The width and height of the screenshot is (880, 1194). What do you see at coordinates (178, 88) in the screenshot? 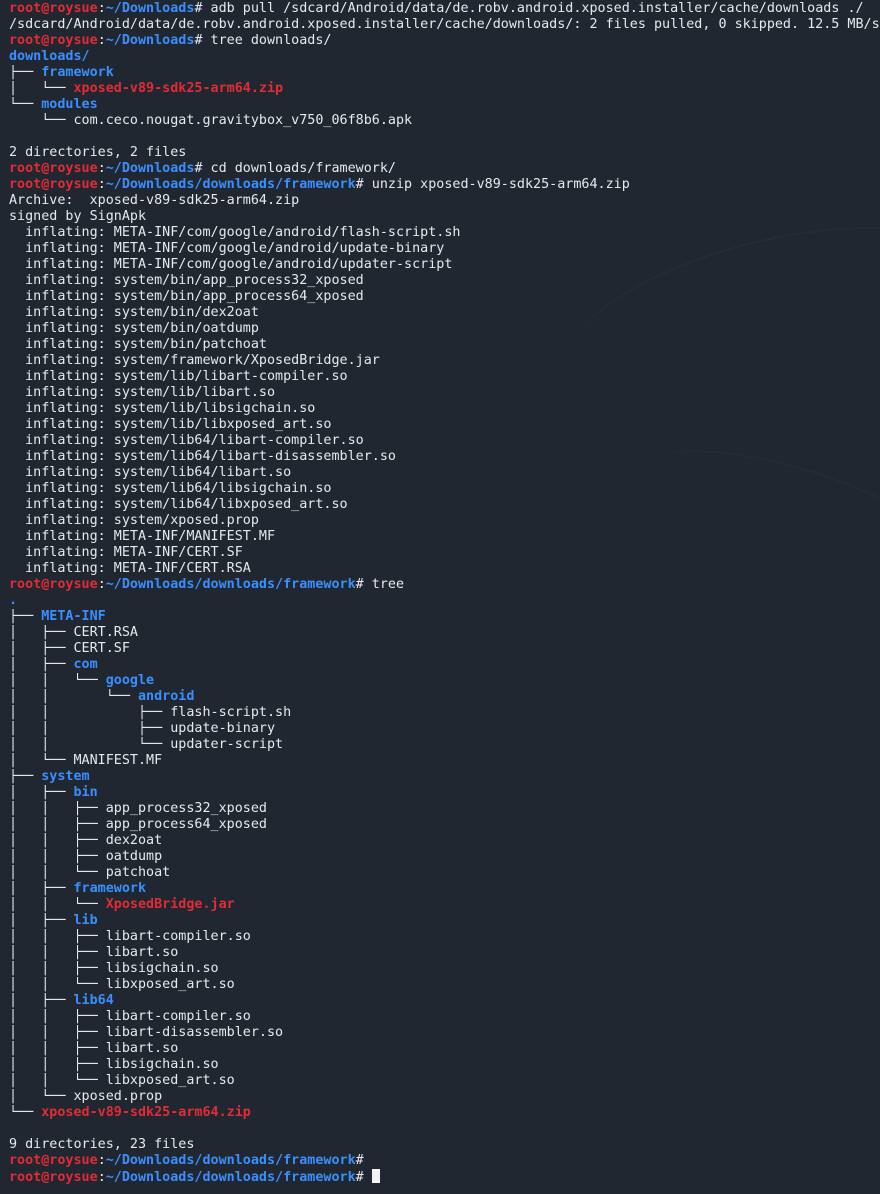
I see `file-name: xposed-v89-sdk25-arm64.zip` at bounding box center [178, 88].